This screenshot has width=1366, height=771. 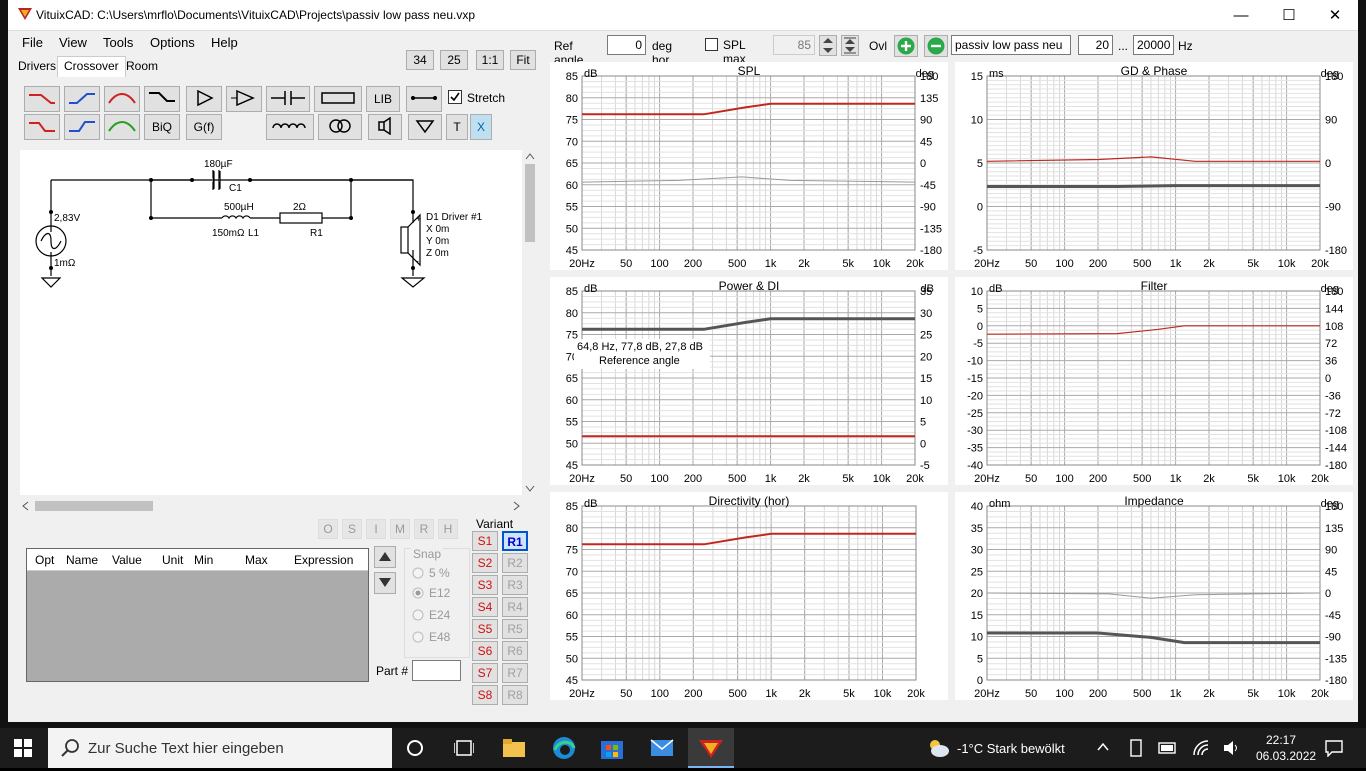 What do you see at coordinates (485, 563) in the screenshot?
I see `variant-s2-button: S2` at bounding box center [485, 563].